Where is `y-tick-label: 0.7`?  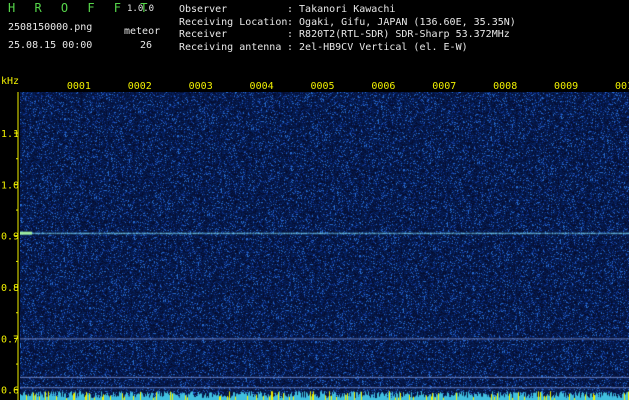
y-tick-label: 0.7 is located at coordinates (10, 339).